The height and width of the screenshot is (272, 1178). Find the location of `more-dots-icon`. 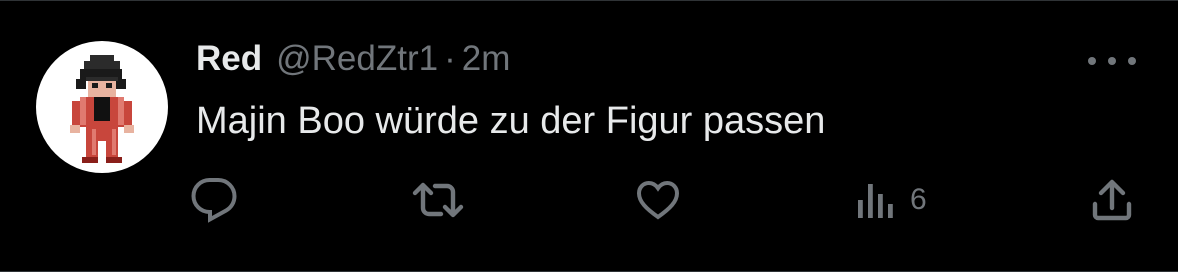

more-dots-icon is located at coordinates (1112, 61).